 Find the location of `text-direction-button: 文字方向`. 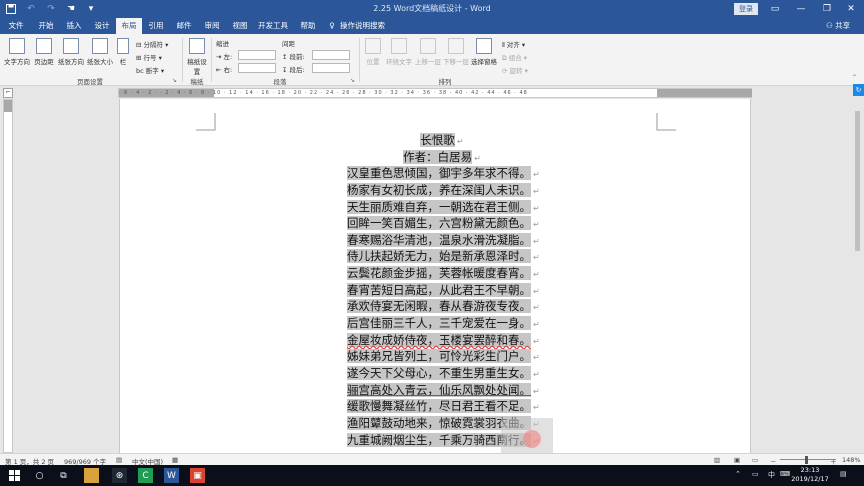

text-direction-button: 文字方向 is located at coordinates (17, 52).